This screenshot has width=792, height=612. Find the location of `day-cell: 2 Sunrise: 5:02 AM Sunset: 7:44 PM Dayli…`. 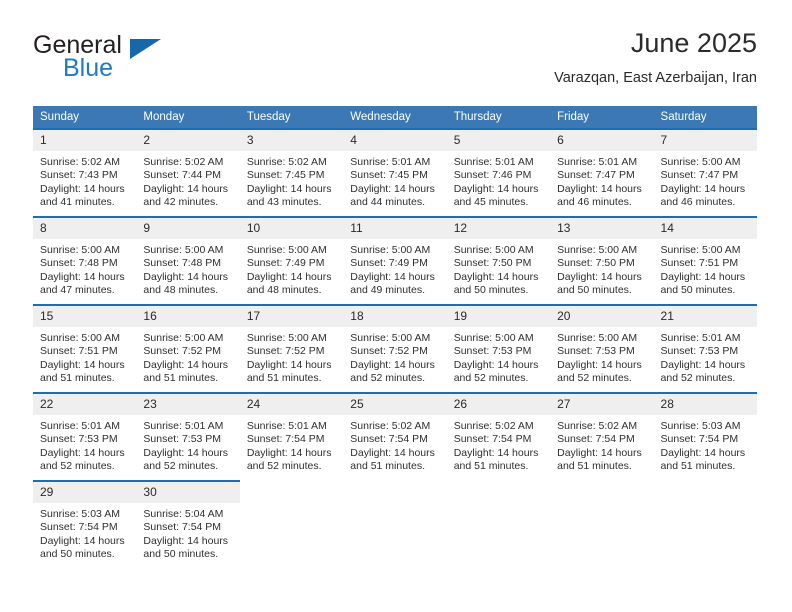

day-cell: 2 Sunrise: 5:02 AM Sunset: 7:44 PM Dayli… is located at coordinates (188, 172).